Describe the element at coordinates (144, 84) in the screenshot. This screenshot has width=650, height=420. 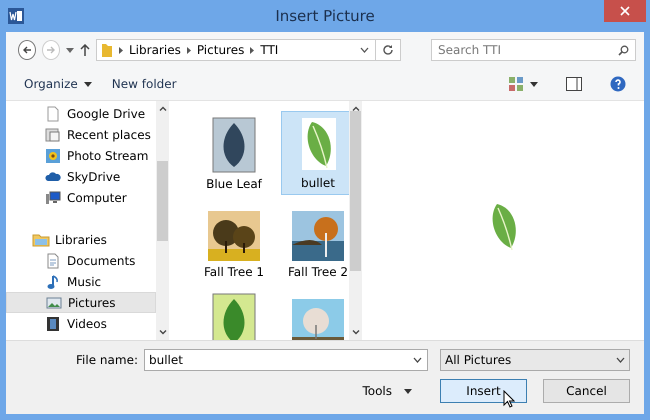
I see `new-folder-button: New folder` at that location.